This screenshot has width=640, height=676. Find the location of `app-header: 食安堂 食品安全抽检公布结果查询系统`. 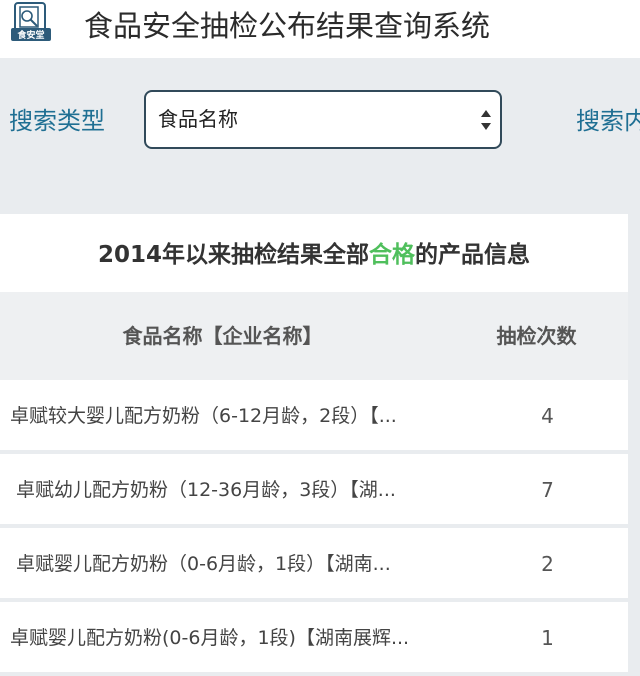

app-header: 食安堂 食品安全抽检公布结果查询系统 is located at coordinates (320, 29).